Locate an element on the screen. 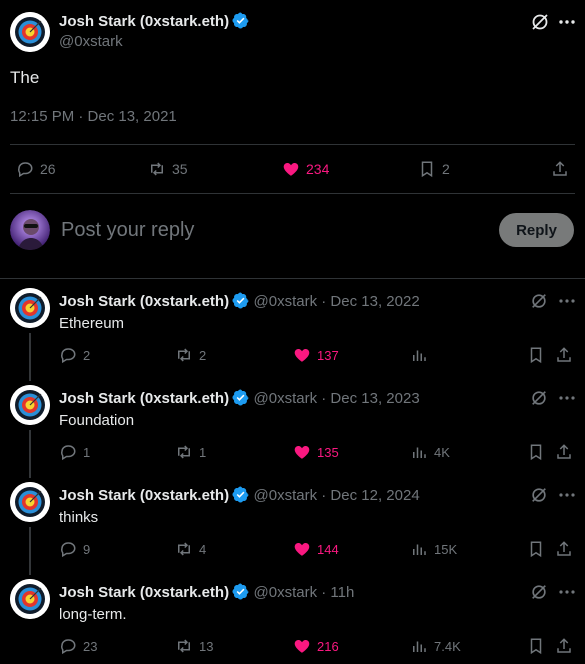  reply-header: Josh Stark (0xstark.eth) @0xstark · 11h is located at coordinates (206, 592).